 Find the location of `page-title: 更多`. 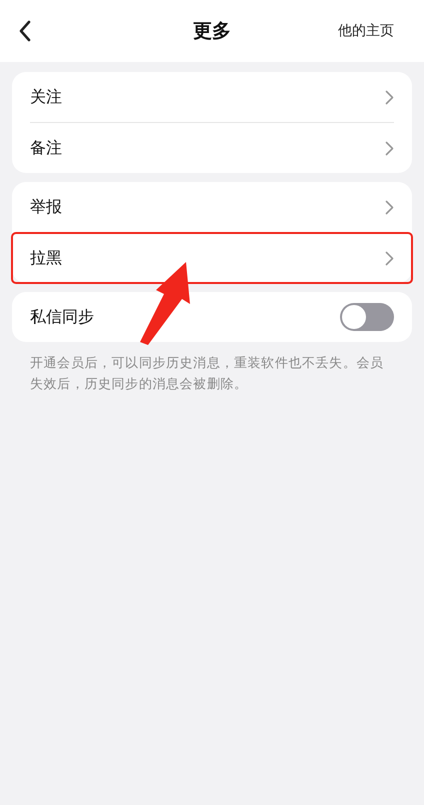

page-title: 更多 is located at coordinates (212, 31).